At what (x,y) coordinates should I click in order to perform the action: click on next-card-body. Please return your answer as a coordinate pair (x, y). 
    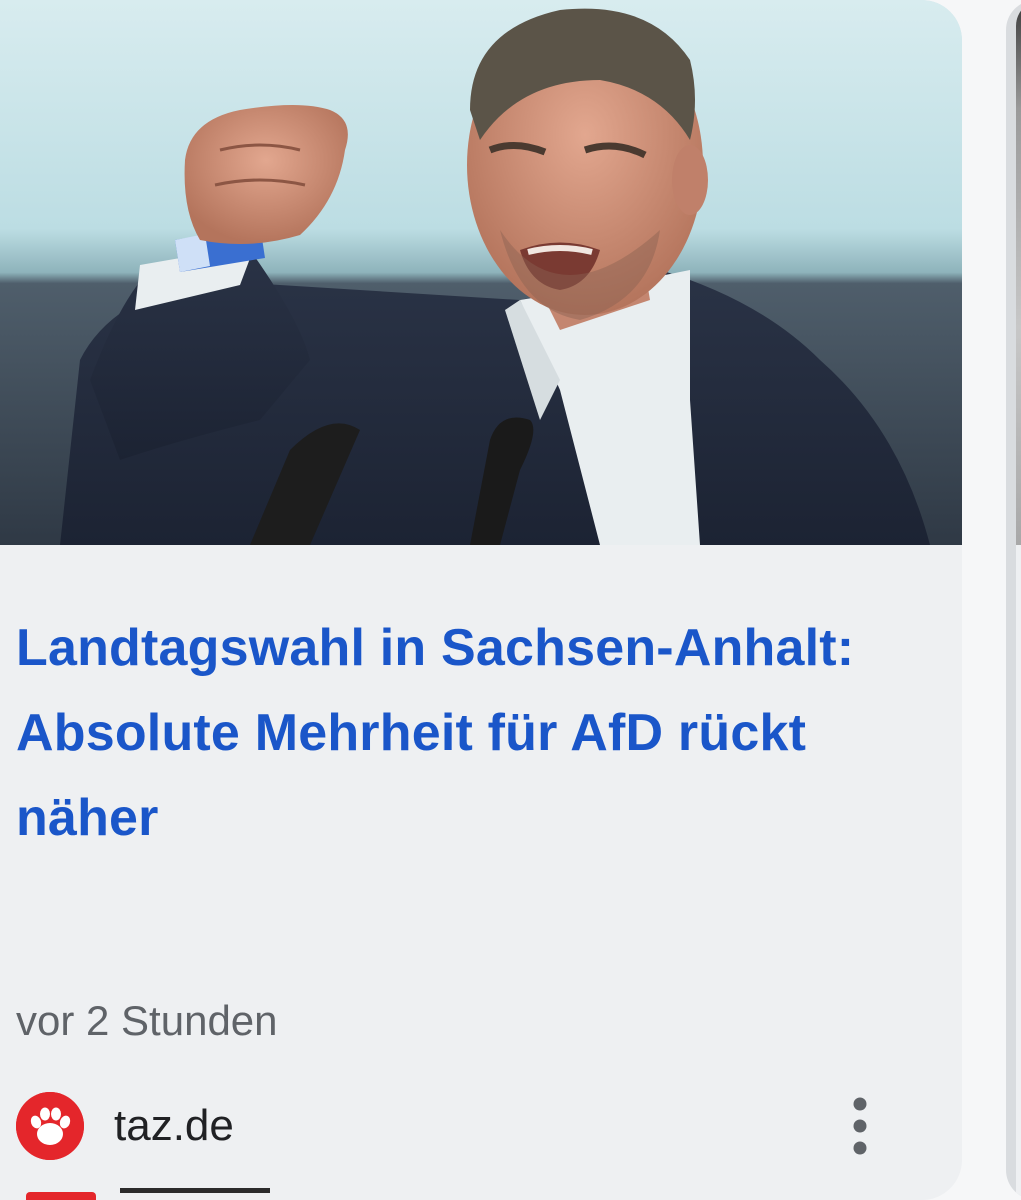
    Looking at the image, I should click on (1018, 872).